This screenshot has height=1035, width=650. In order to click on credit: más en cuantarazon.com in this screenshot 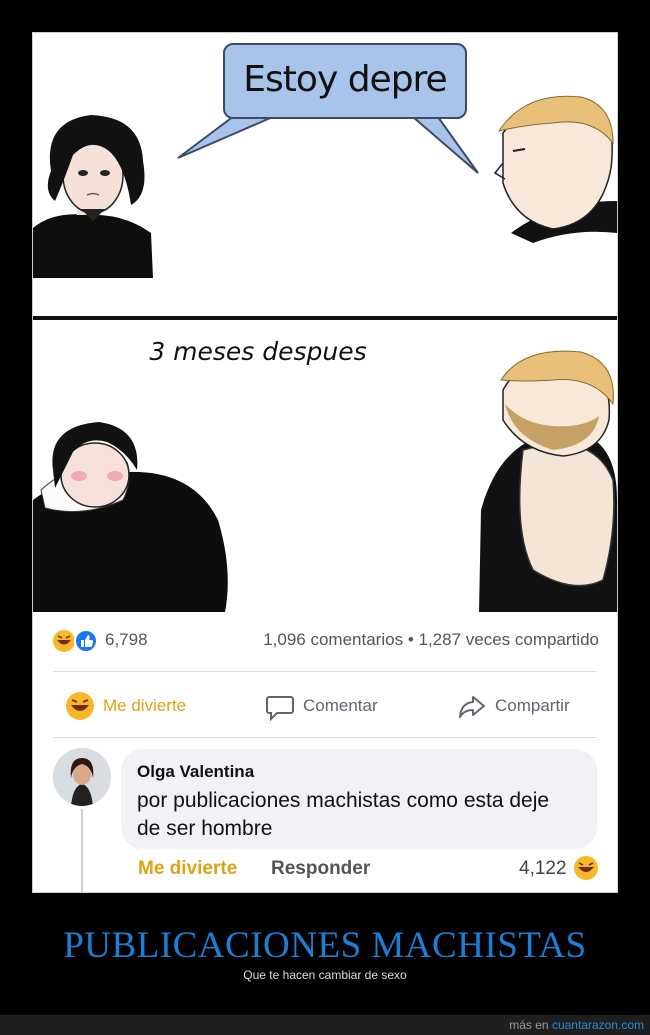, I will do `click(576, 1025)`.